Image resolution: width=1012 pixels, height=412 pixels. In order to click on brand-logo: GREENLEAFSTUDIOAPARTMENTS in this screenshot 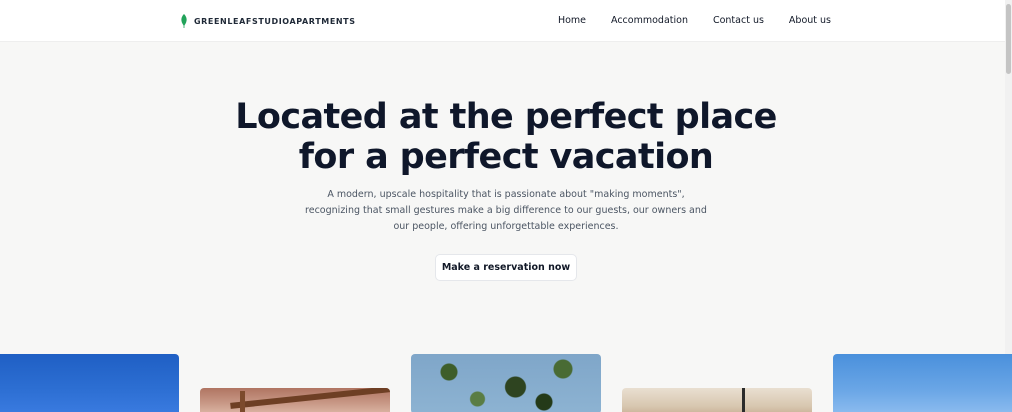, I will do `click(268, 21)`.